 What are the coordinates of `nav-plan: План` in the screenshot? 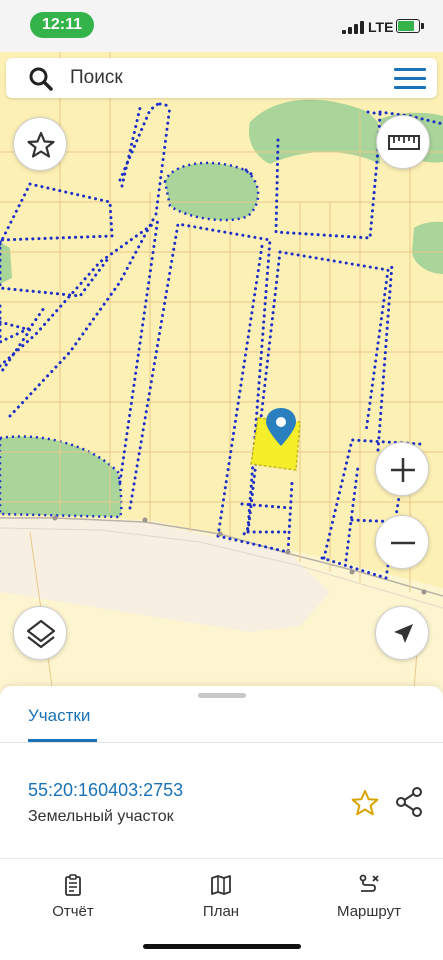 It's located at (221, 899).